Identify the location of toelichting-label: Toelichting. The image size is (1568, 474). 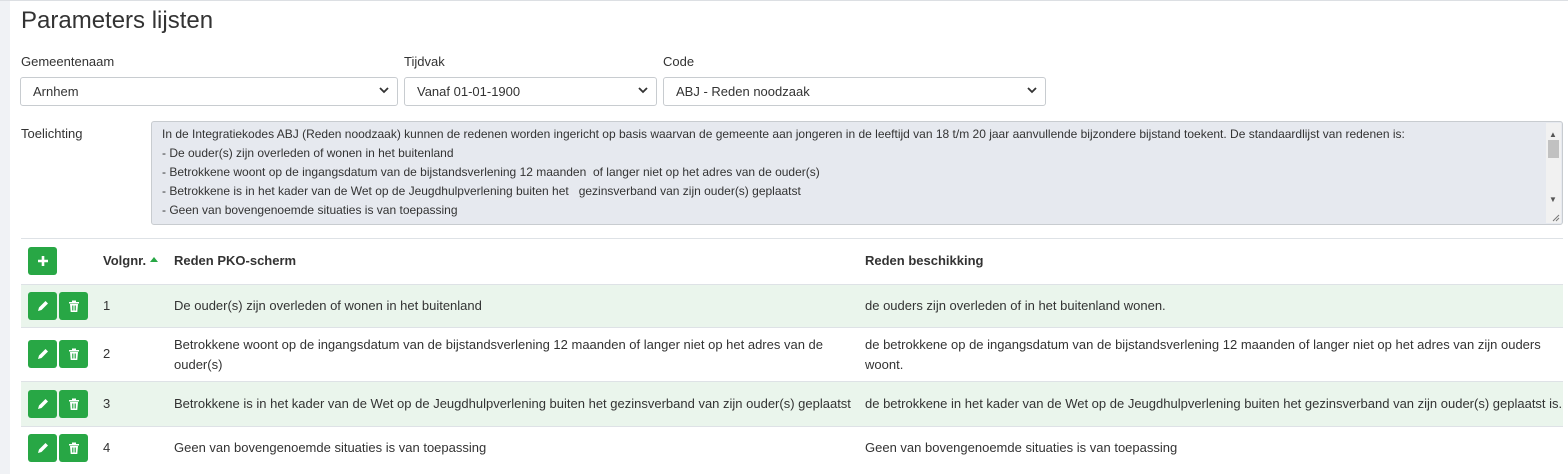
(52, 133).